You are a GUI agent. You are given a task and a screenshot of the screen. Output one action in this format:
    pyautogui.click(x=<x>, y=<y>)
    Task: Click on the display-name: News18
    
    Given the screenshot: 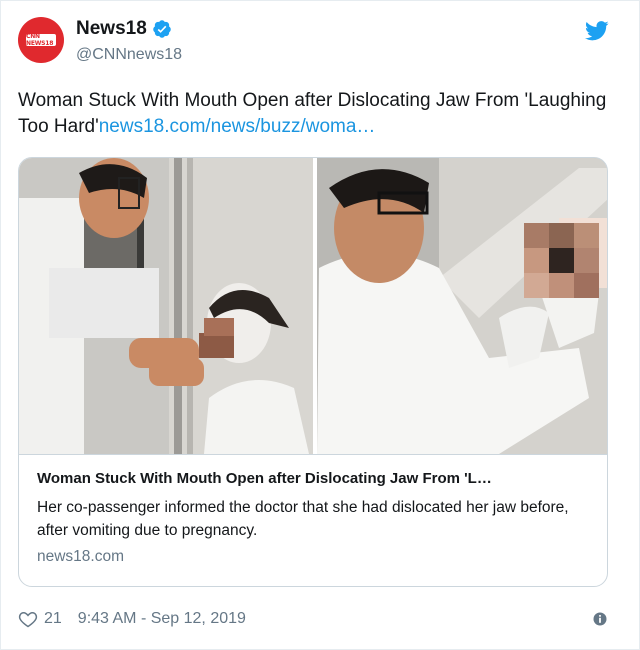 What is the action you would take?
    pyautogui.click(x=124, y=29)
    